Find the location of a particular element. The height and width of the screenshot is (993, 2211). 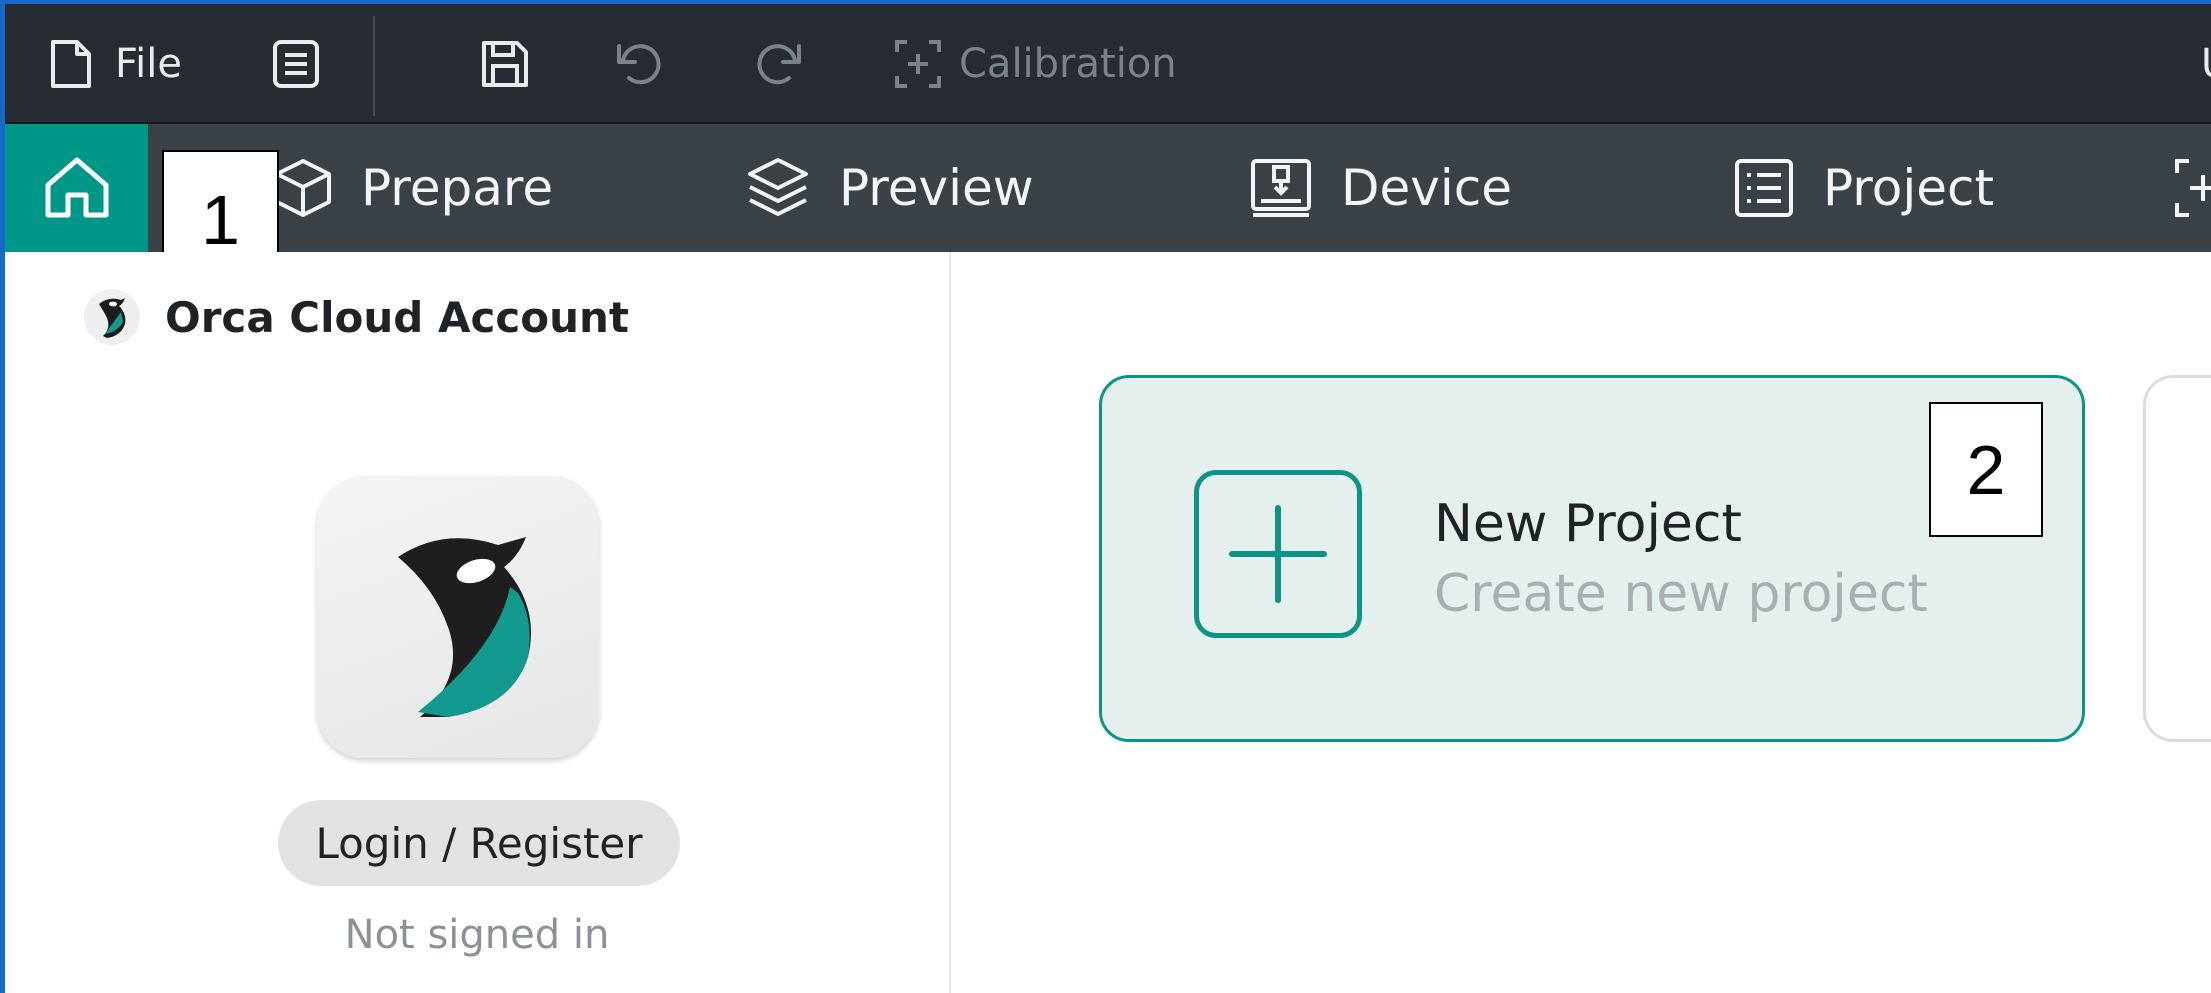

home-icon is located at coordinates (76, 187).